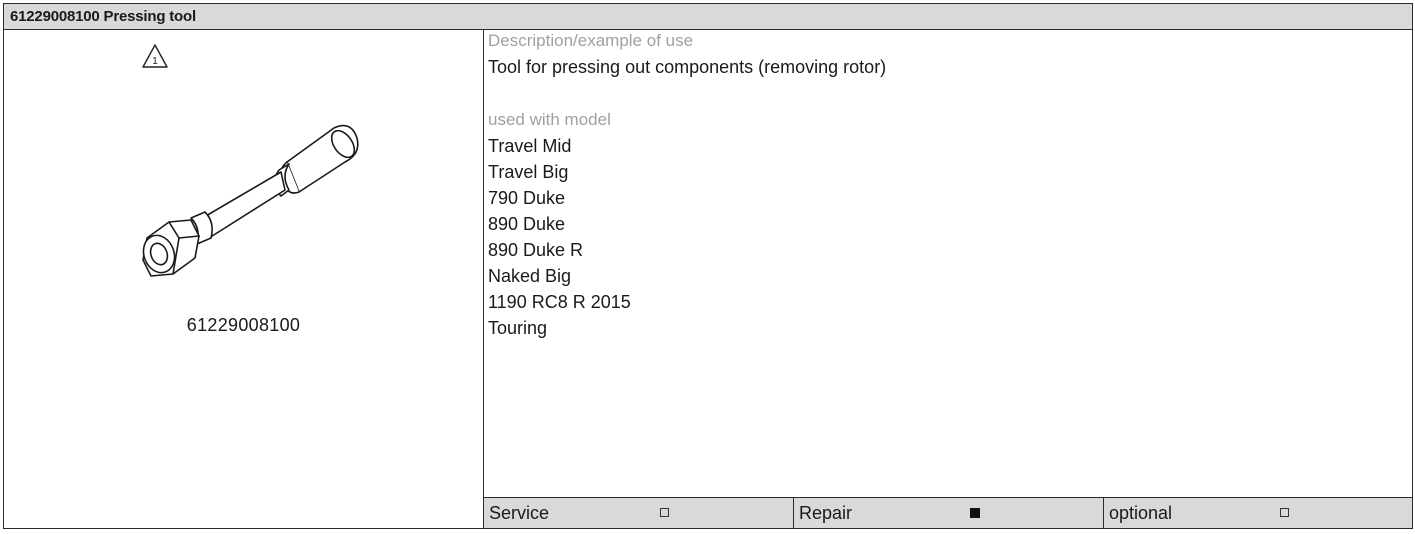  I want to click on model-item: 890 Duke, so click(527, 224).